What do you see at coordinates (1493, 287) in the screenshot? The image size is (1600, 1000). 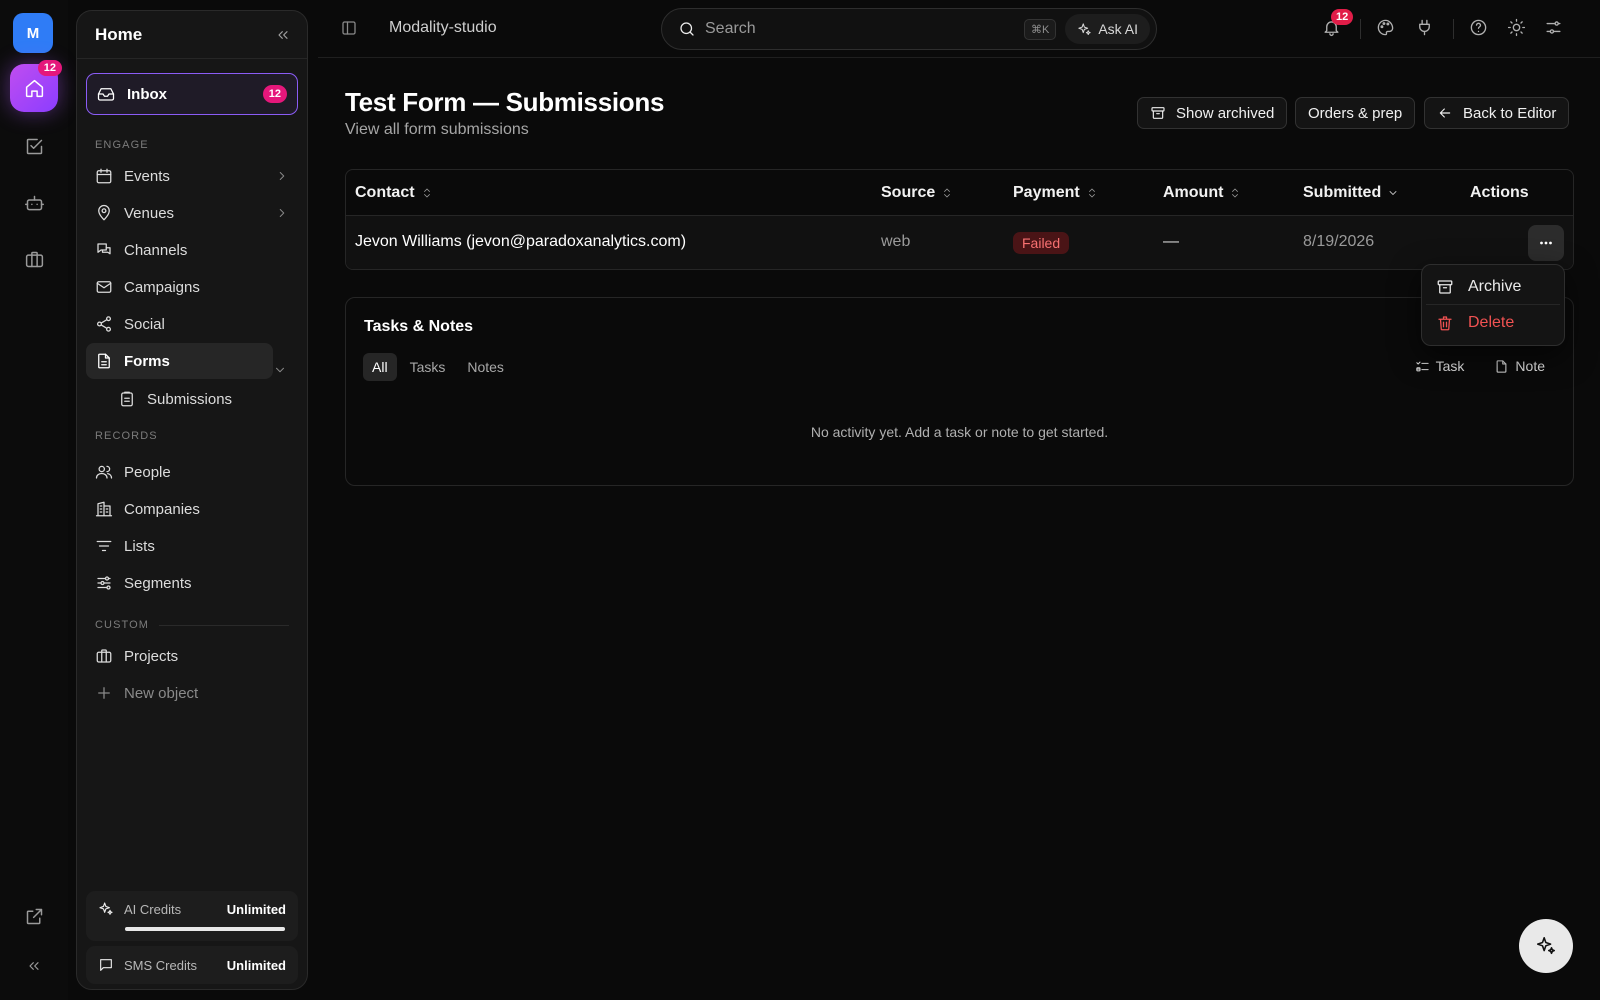 I see `menu-item-archive: Archive` at bounding box center [1493, 287].